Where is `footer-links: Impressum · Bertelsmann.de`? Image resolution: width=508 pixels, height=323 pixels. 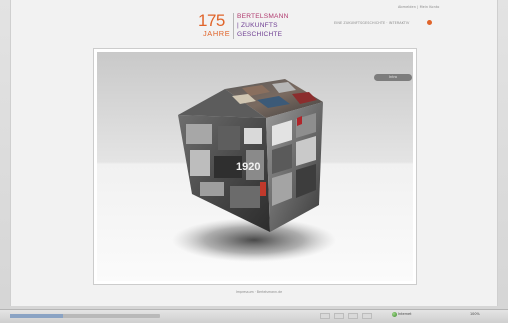 footer-links: Impressum · Bertelsmann.de is located at coordinates (259, 292).